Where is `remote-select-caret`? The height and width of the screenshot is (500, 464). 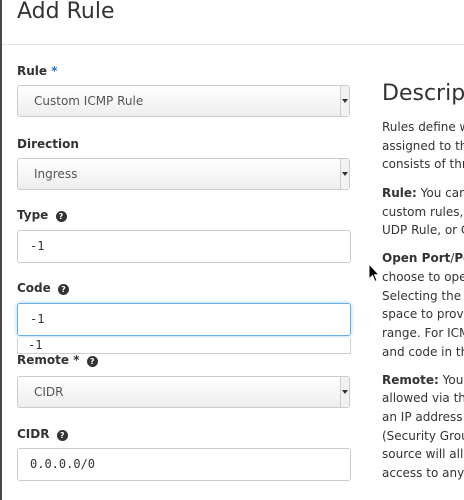
remote-select-caret is located at coordinates (344, 392).